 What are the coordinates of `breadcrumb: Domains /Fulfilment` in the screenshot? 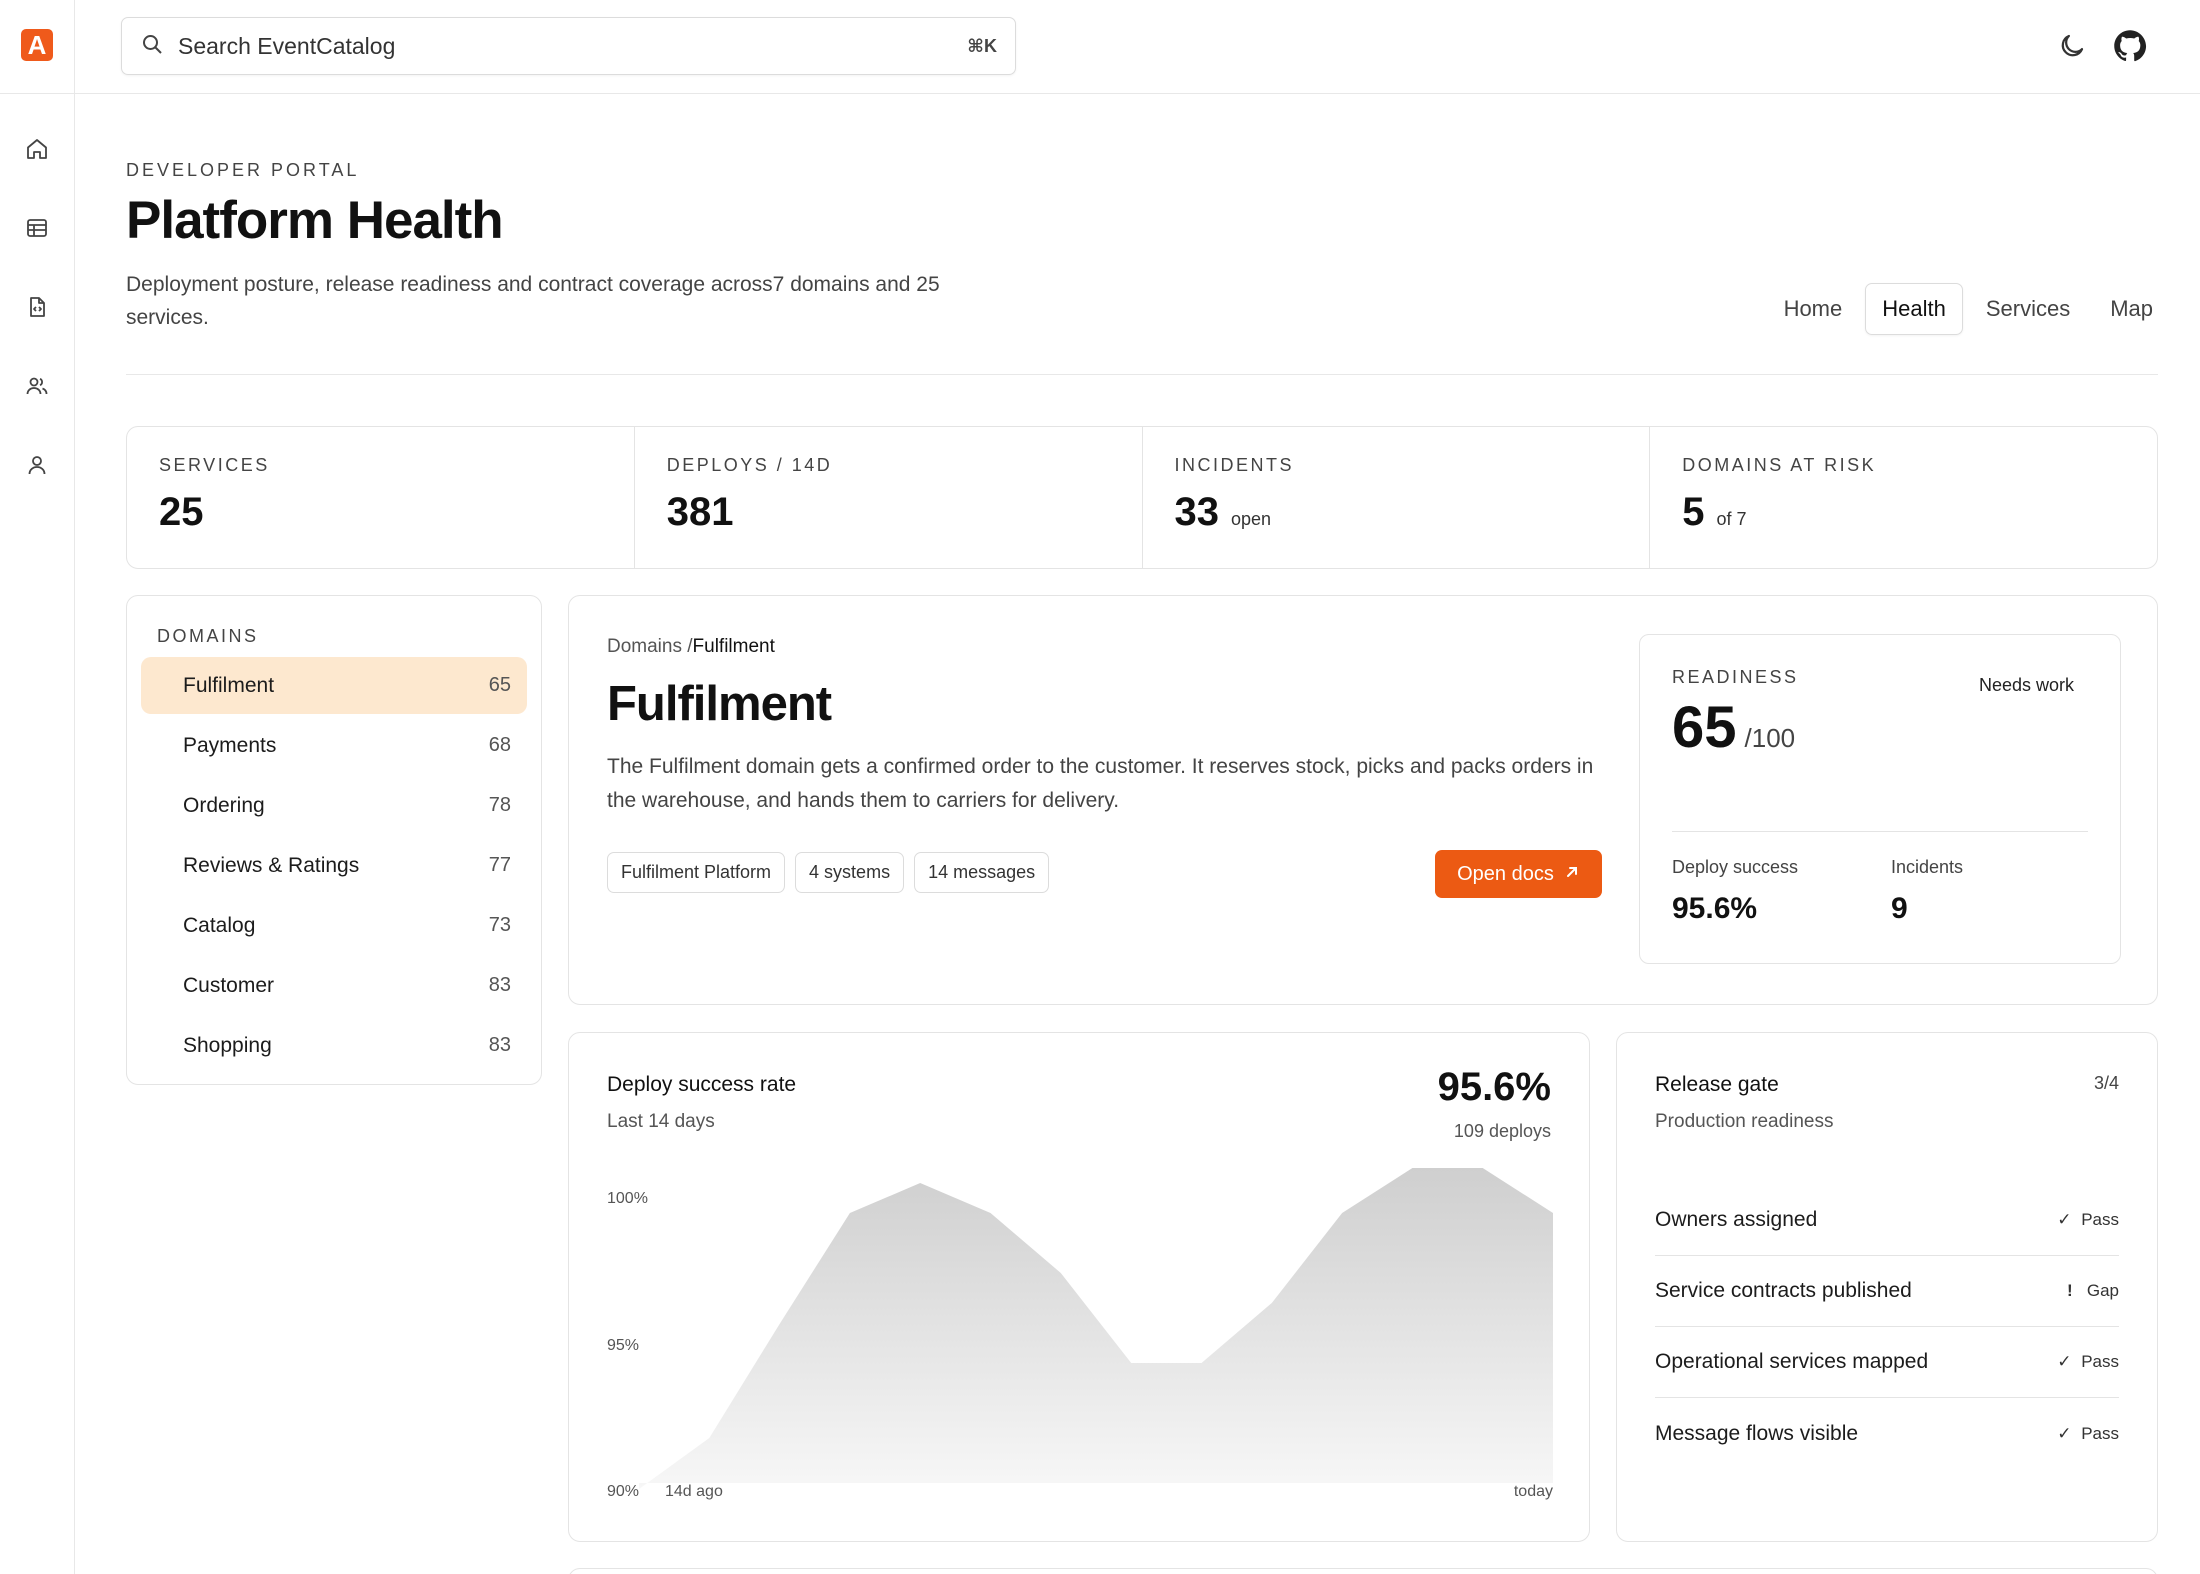 It's located at (691, 647).